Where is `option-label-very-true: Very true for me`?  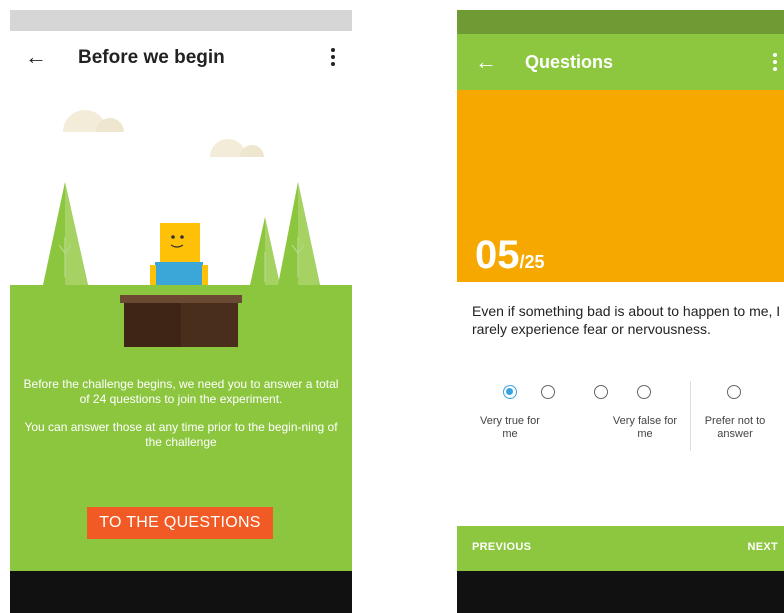 option-label-very-true: Very true for me is located at coordinates (510, 427).